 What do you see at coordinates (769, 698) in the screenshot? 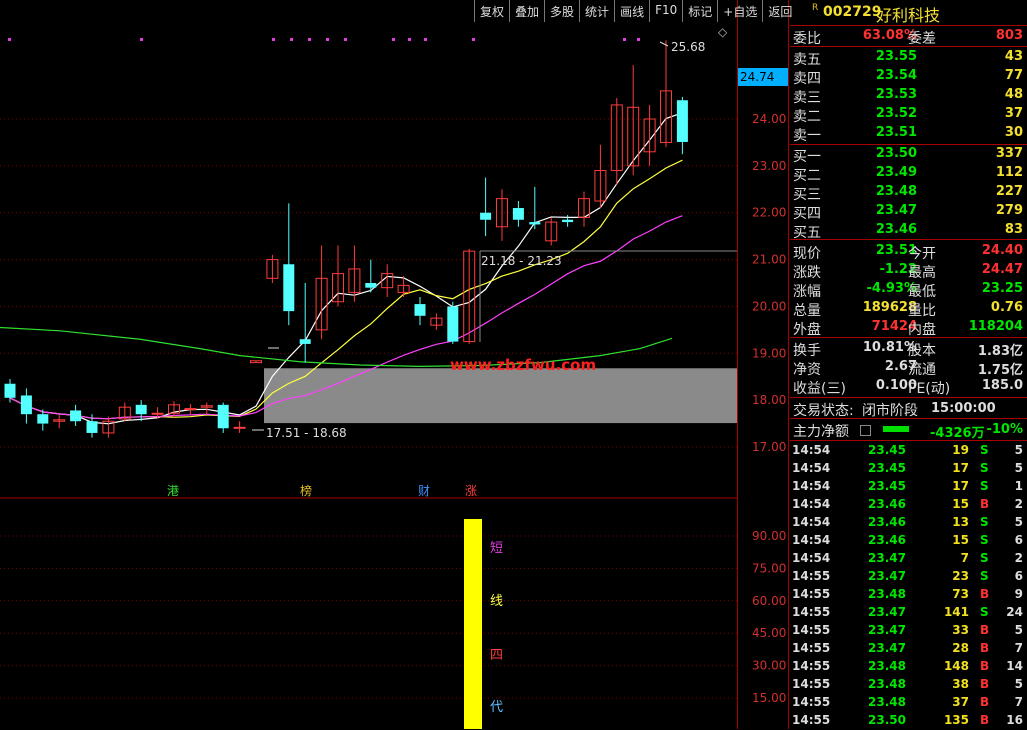
I see `indicator-axis-label: 15.00` at bounding box center [769, 698].